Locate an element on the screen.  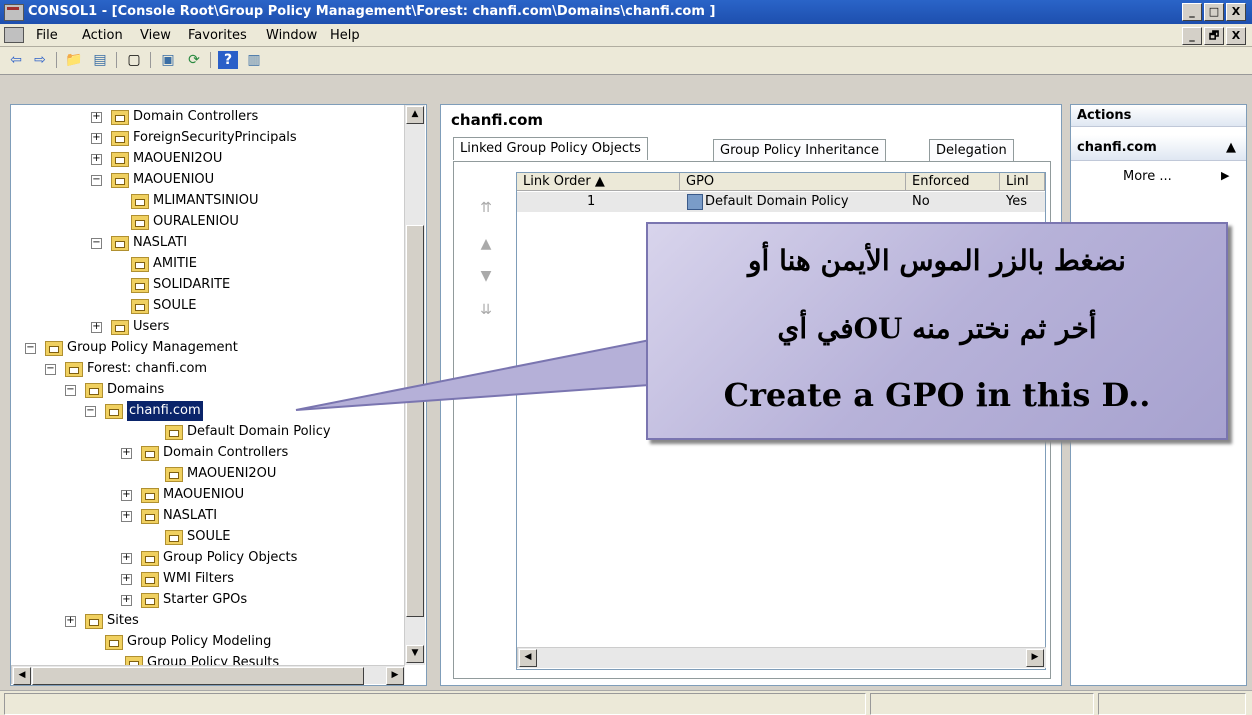
properties-icon: ▢ is located at coordinates (134, 60).